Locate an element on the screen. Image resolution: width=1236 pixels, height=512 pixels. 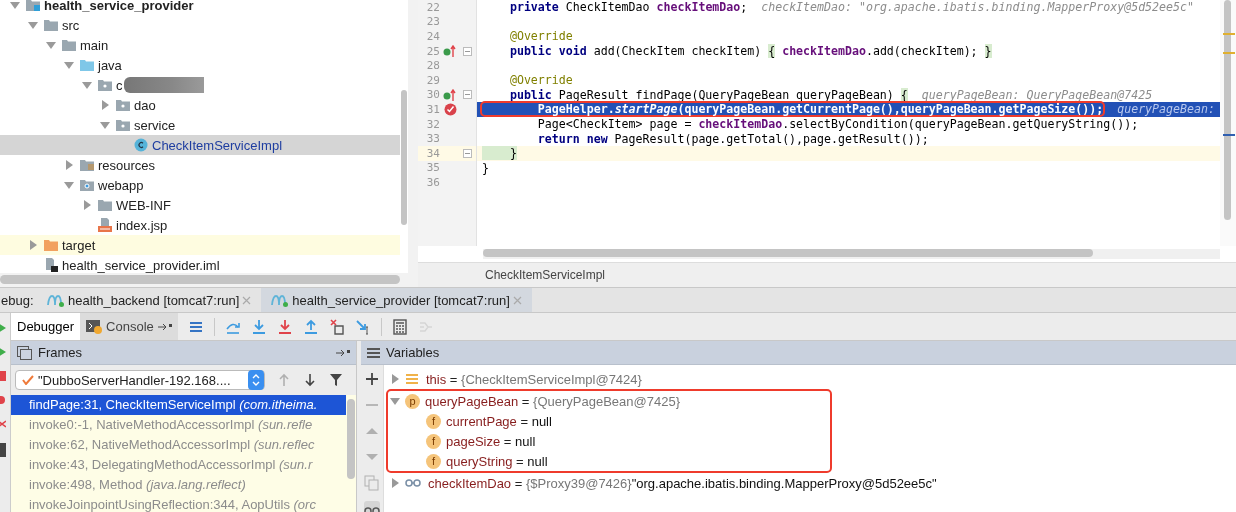
tab-label: Console is located at coordinates (130, 326).